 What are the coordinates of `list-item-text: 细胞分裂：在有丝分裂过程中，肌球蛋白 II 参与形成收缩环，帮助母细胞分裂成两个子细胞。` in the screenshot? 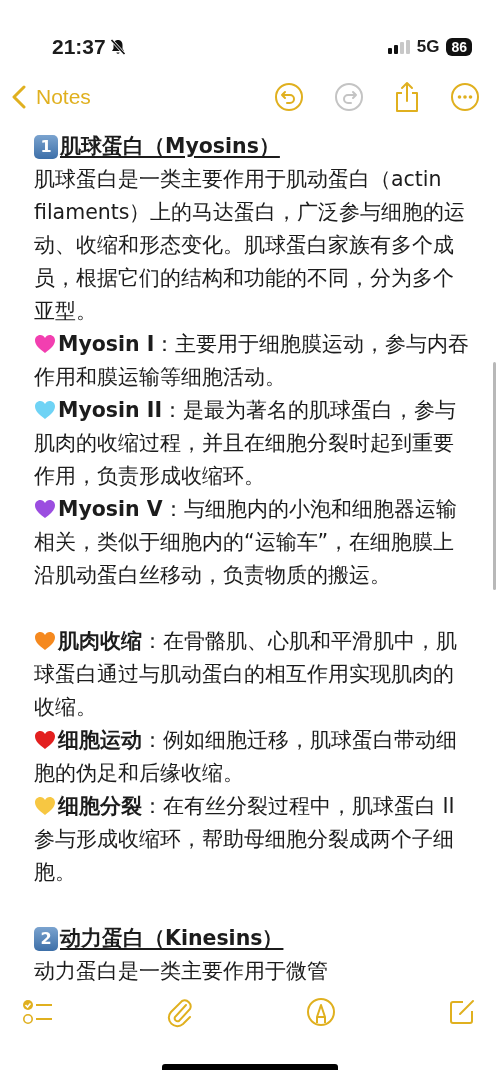 It's located at (244, 839).